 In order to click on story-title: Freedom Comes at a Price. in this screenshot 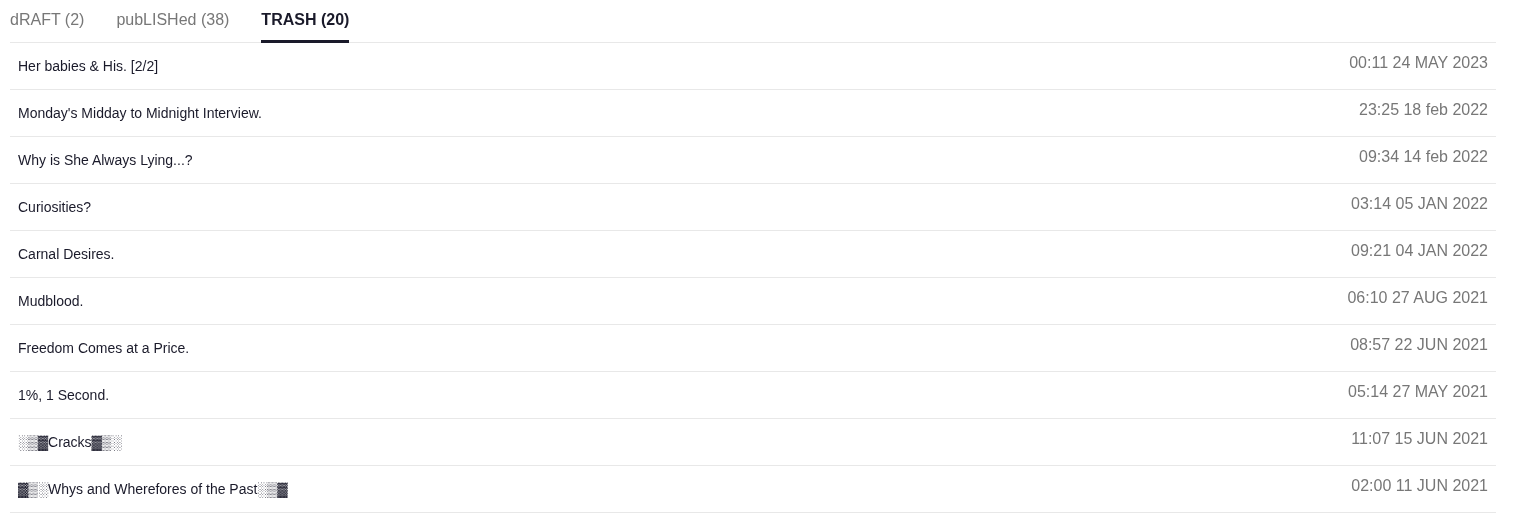, I will do `click(104, 348)`.